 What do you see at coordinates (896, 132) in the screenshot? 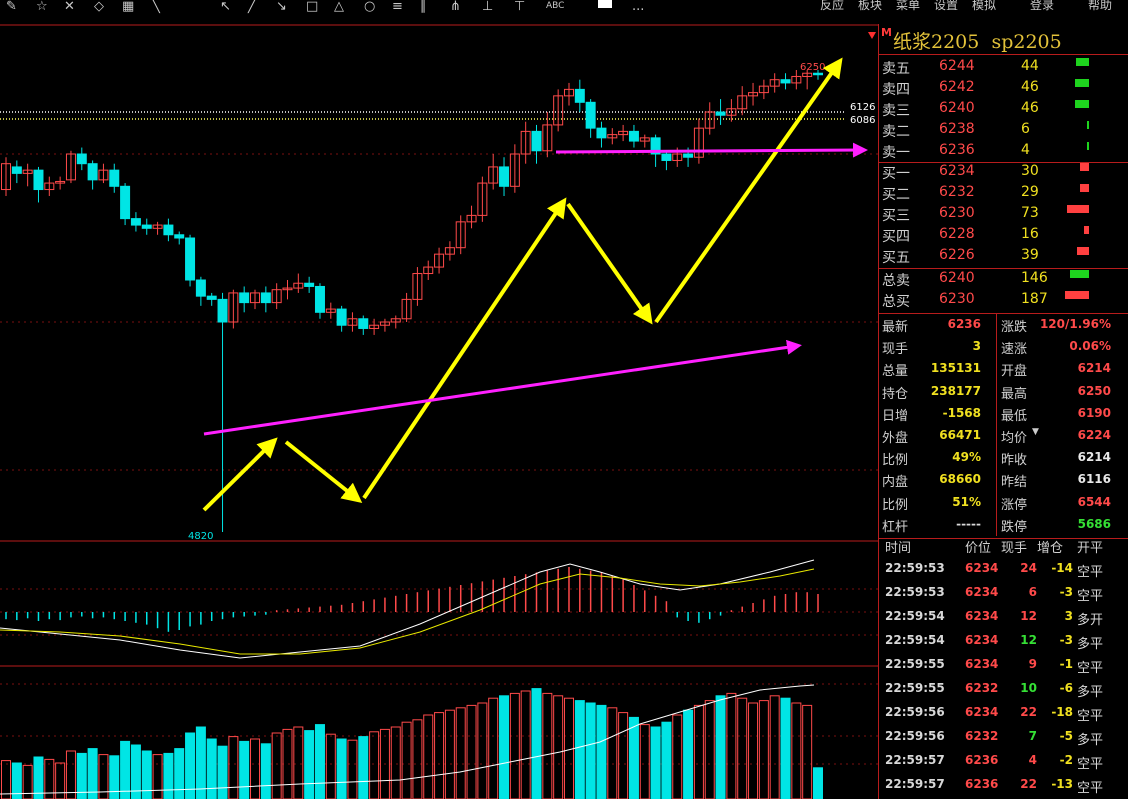
I see `level-label: 卖二` at bounding box center [896, 132].